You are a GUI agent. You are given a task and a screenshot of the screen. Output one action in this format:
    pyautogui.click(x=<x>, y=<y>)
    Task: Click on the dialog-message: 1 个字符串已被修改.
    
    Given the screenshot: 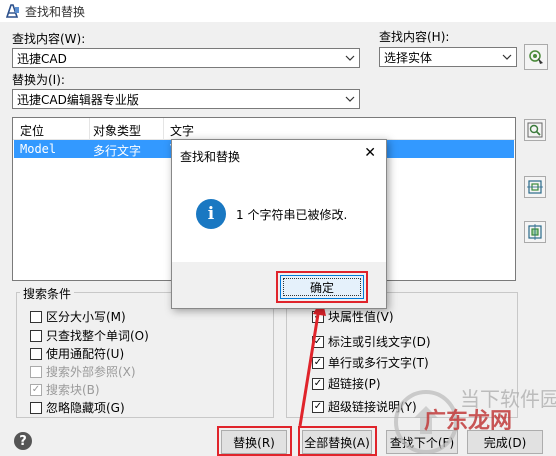 What is the action you would take?
    pyautogui.click(x=292, y=215)
    